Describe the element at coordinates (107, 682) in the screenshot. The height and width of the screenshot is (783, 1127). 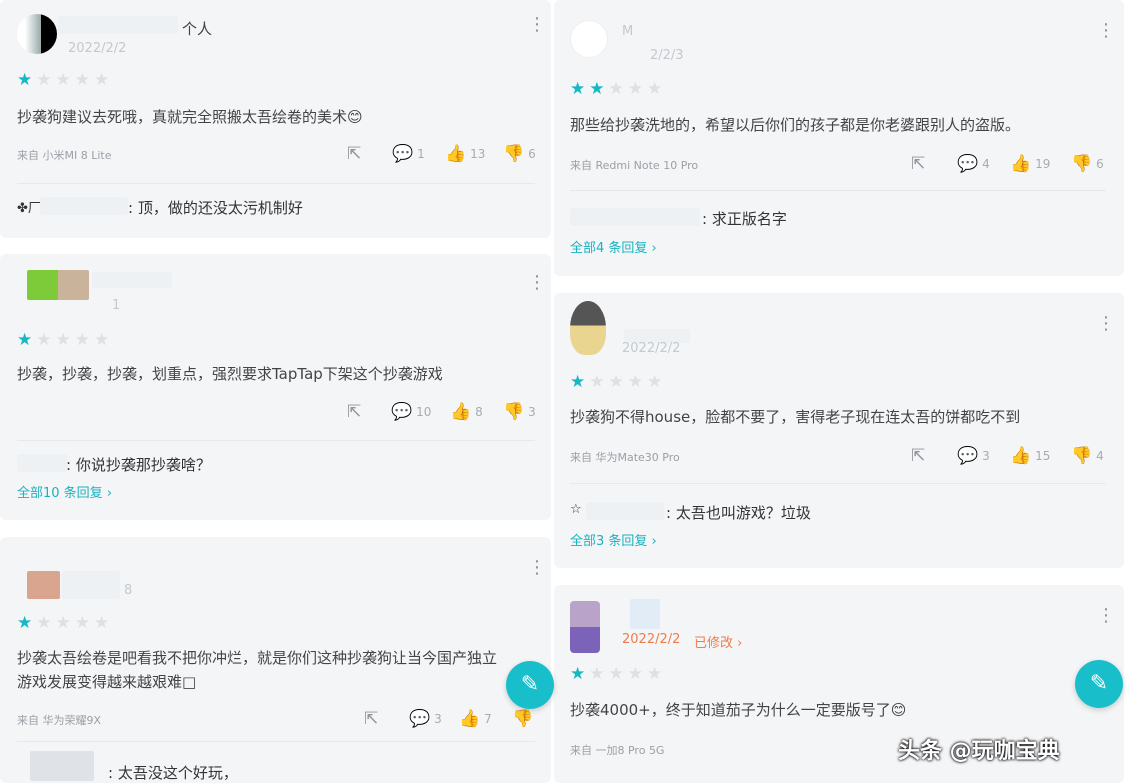
I see `review-text-line: 游戏发展变得越来越艰难□` at that location.